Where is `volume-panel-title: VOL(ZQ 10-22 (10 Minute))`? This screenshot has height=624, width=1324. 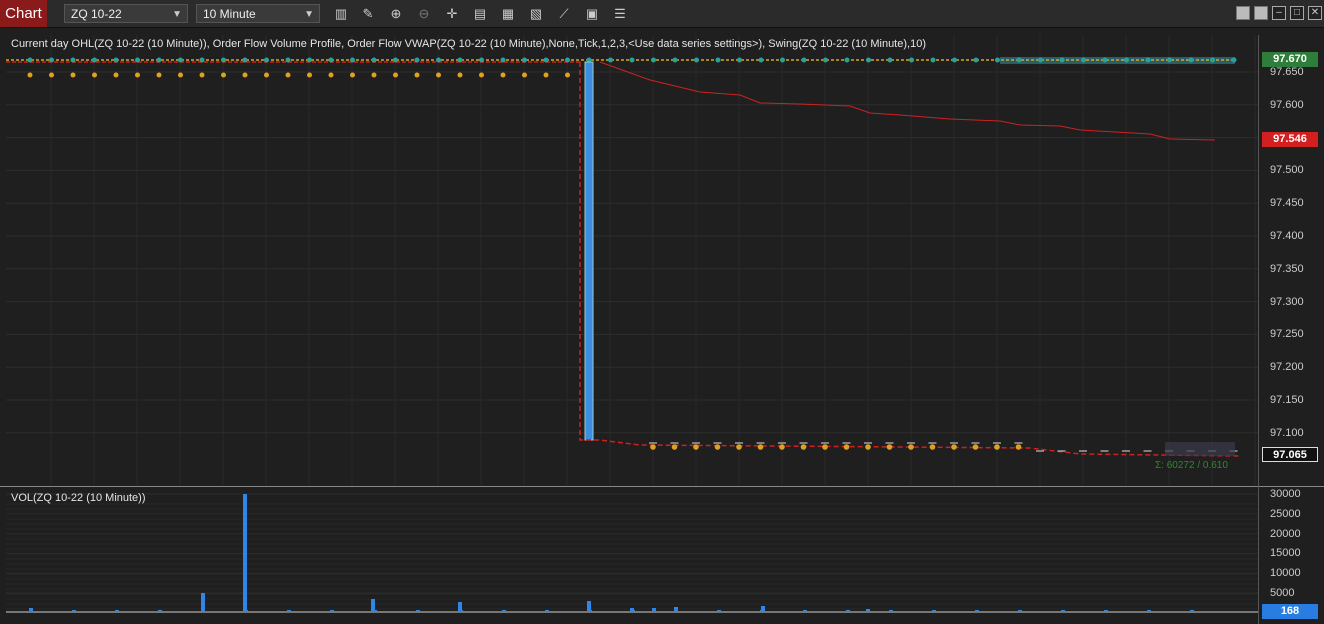 volume-panel-title: VOL(ZQ 10-22 (10 Minute)) is located at coordinates (78, 498).